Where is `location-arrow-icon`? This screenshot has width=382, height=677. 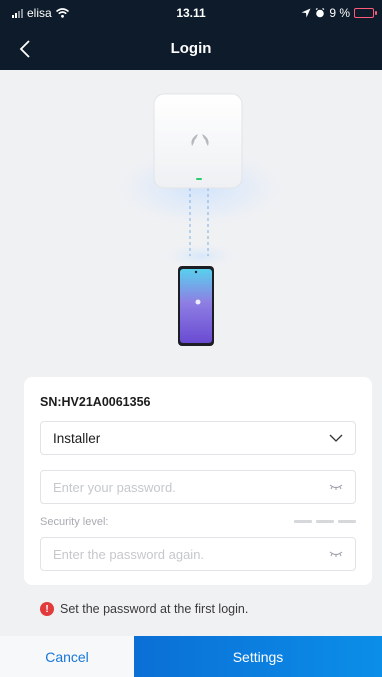
location-arrow-icon is located at coordinates (306, 13).